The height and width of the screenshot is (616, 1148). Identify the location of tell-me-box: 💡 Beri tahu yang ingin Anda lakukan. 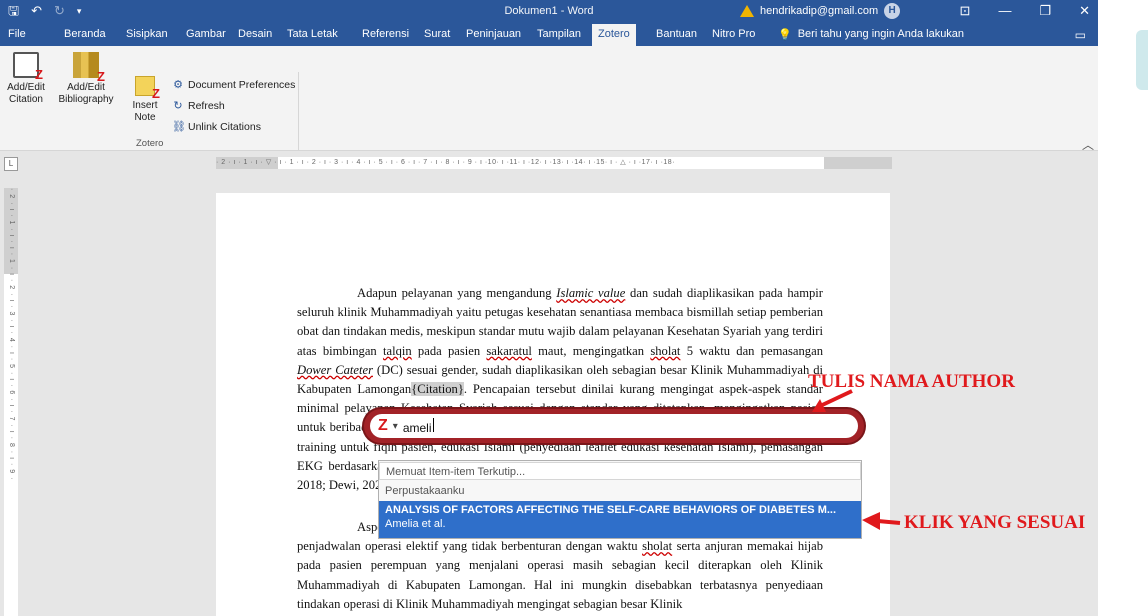
(871, 34).